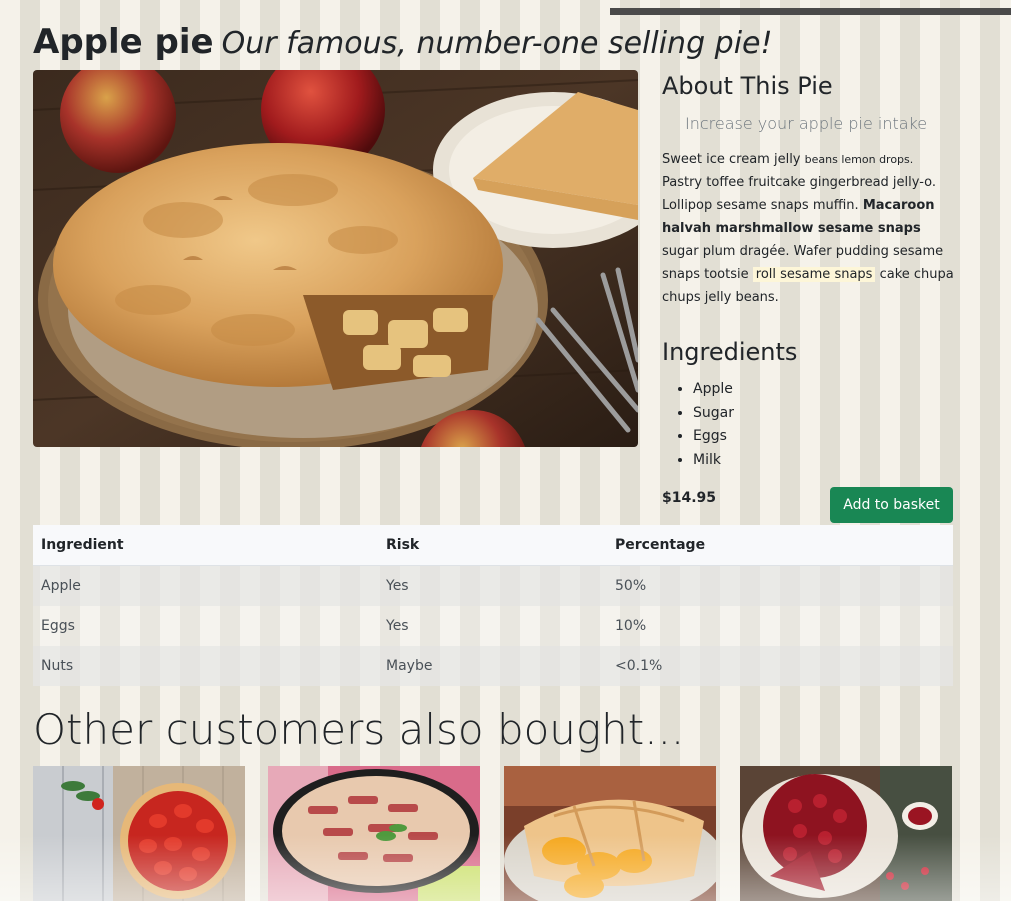 The width and height of the screenshot is (1011, 901). What do you see at coordinates (780, 545) in the screenshot?
I see `column-header-percentage: Percentage` at bounding box center [780, 545].